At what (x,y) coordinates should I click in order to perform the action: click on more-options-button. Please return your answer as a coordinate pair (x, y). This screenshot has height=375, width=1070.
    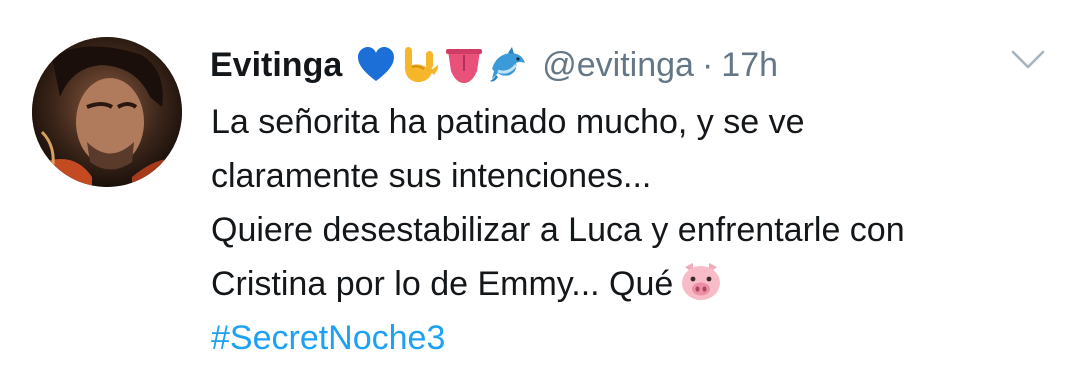
    Looking at the image, I should click on (1028, 59).